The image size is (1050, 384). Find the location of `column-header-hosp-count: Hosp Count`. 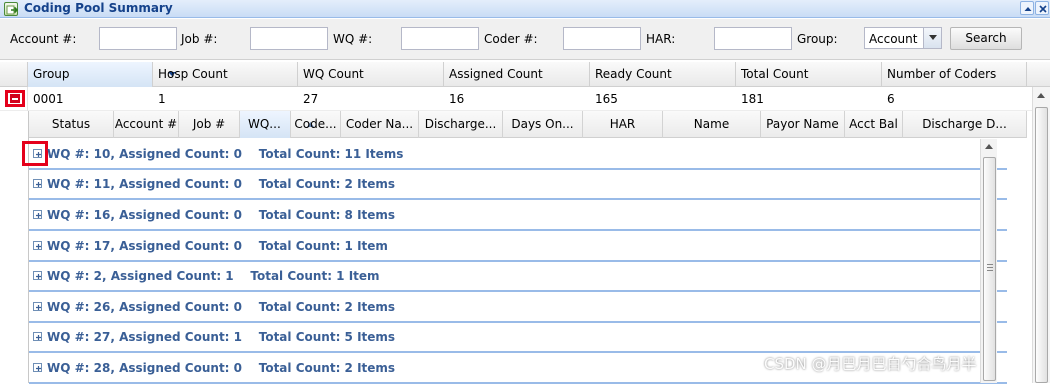

column-header-hosp-count: Hosp Count is located at coordinates (225, 74).